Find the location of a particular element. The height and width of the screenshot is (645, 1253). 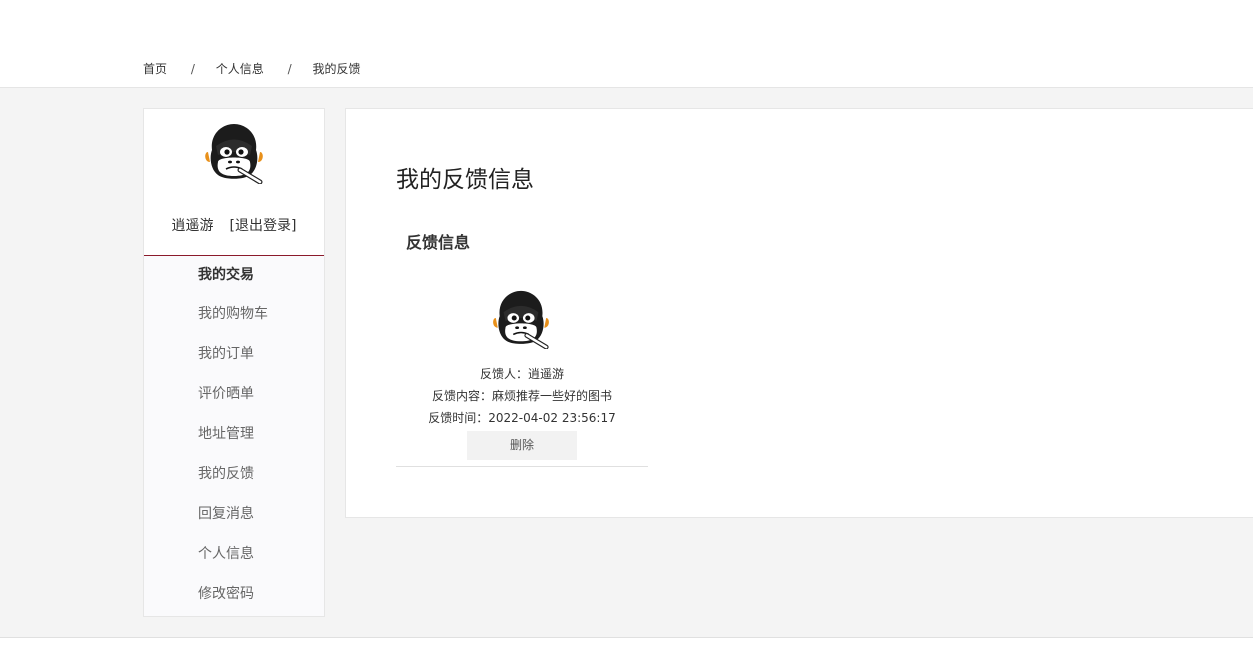

breadcrumb-personal-info: 个人信息 is located at coordinates (240, 68).